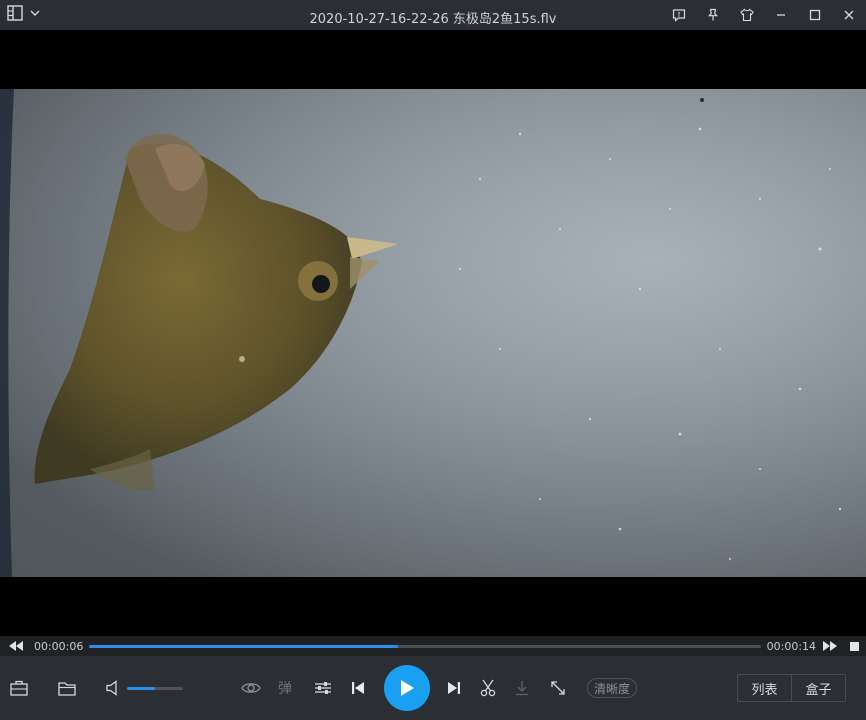  Describe the element at coordinates (285, 688) in the screenshot. I see `danmu-button: 弹` at that location.